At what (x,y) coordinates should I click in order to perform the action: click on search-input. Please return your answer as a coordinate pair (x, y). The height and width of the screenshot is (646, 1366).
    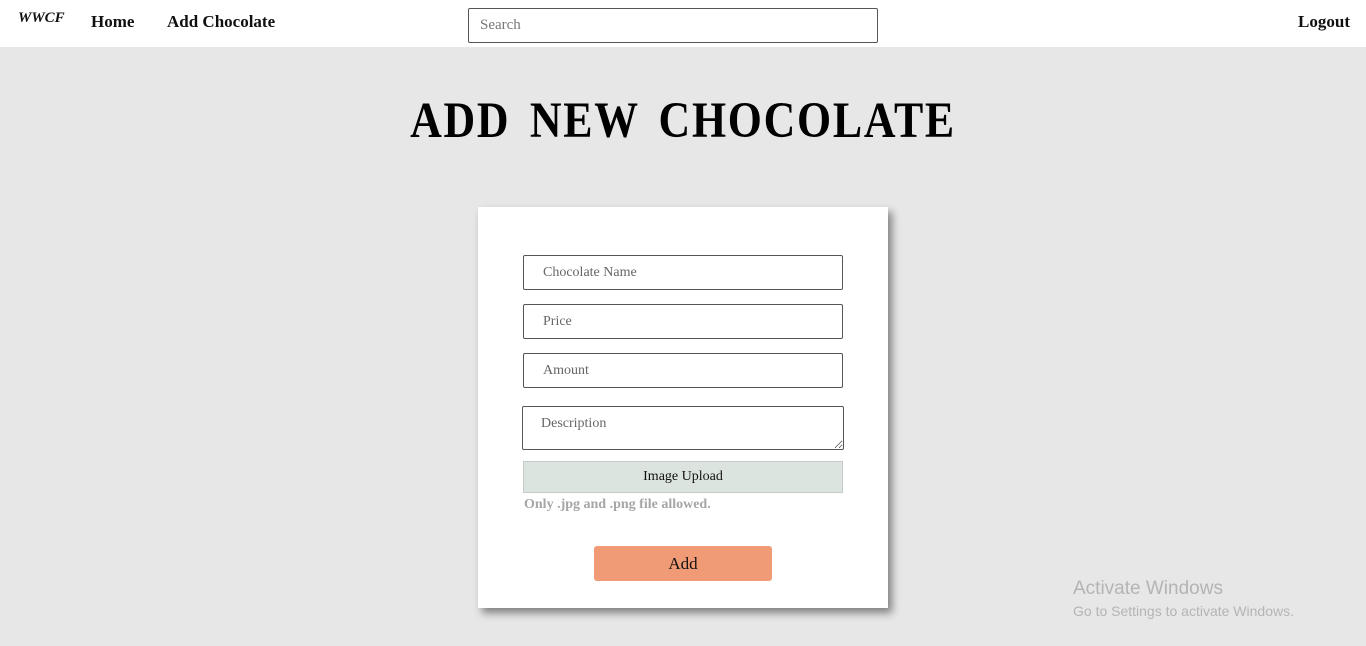
    Looking at the image, I should click on (673, 25).